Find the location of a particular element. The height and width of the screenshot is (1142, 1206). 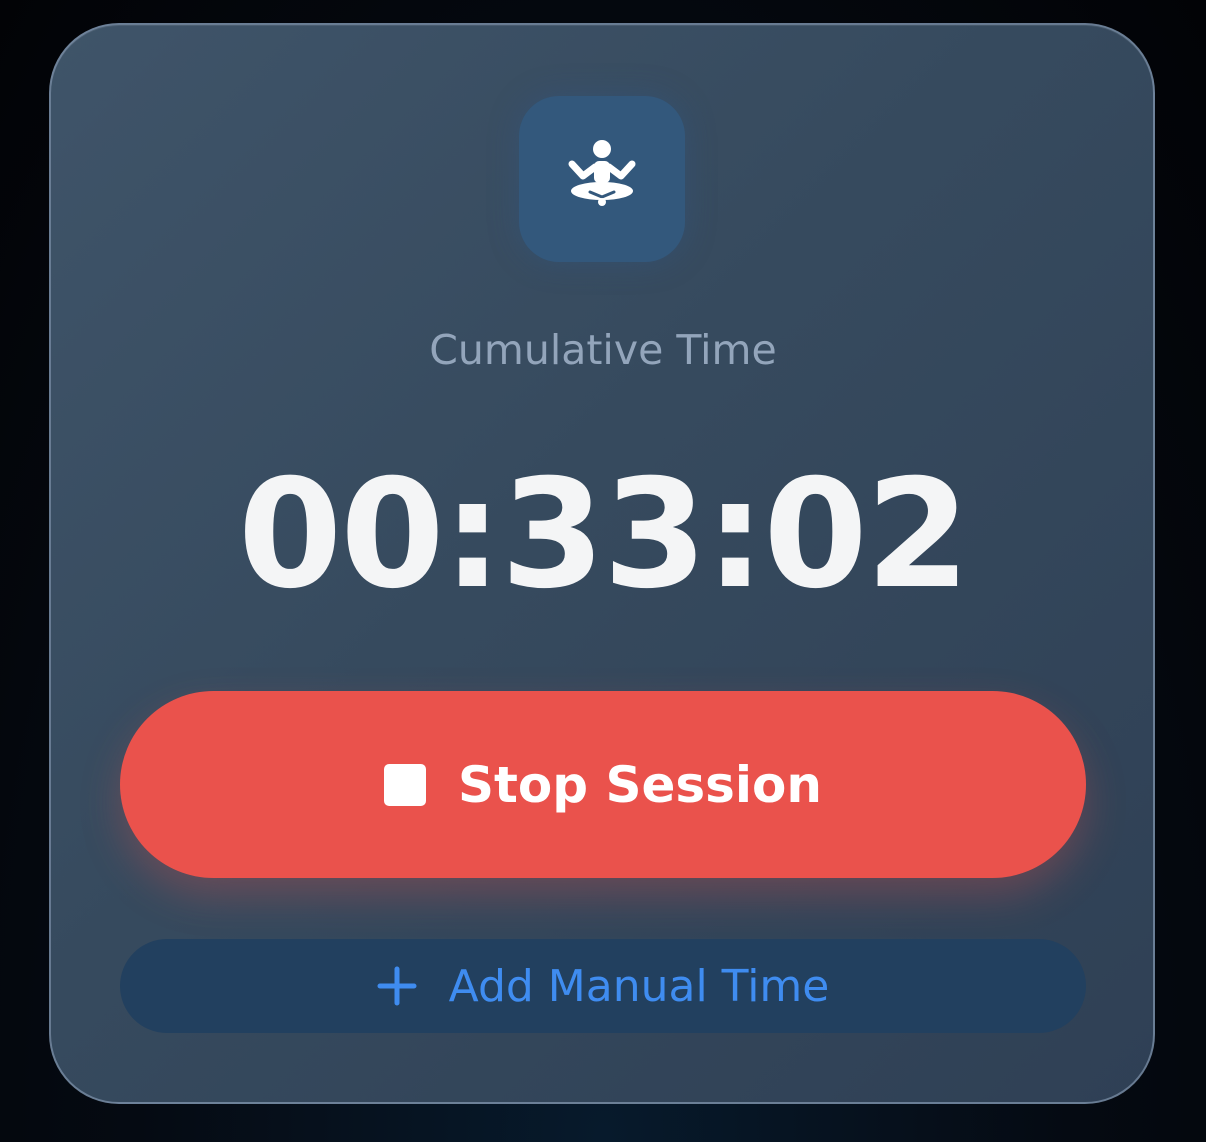

timer-display: 00:33:02 is located at coordinates (603, 535).